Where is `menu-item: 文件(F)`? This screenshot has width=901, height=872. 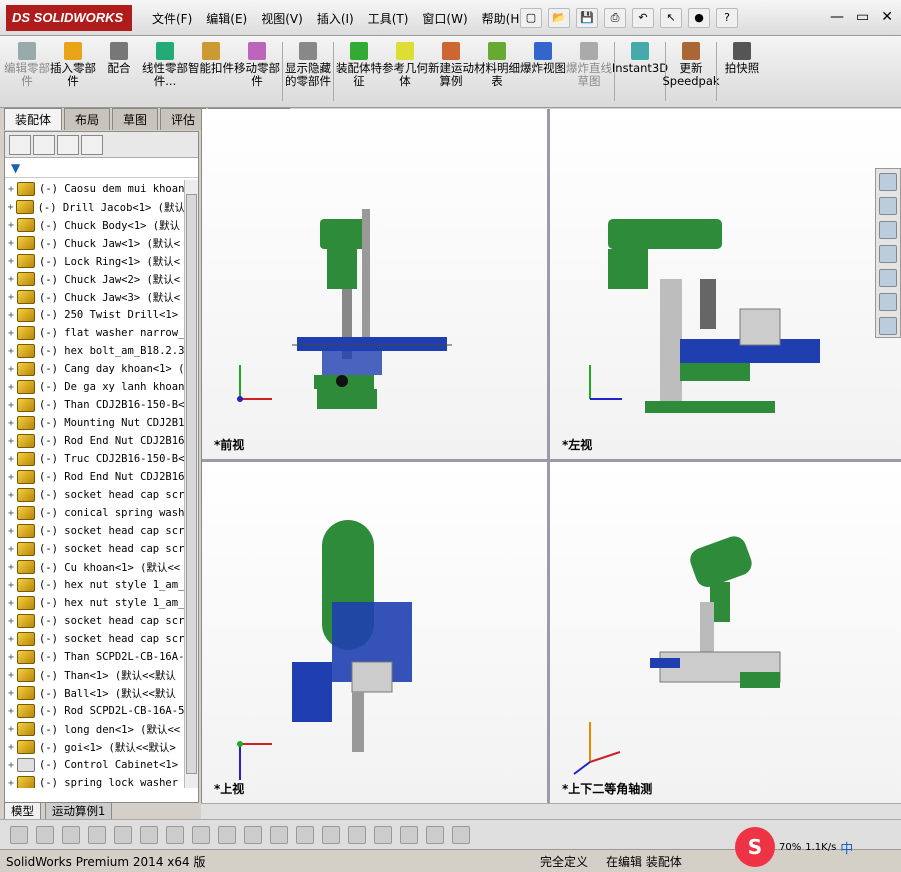 menu-item: 文件(F) is located at coordinates (172, 18).